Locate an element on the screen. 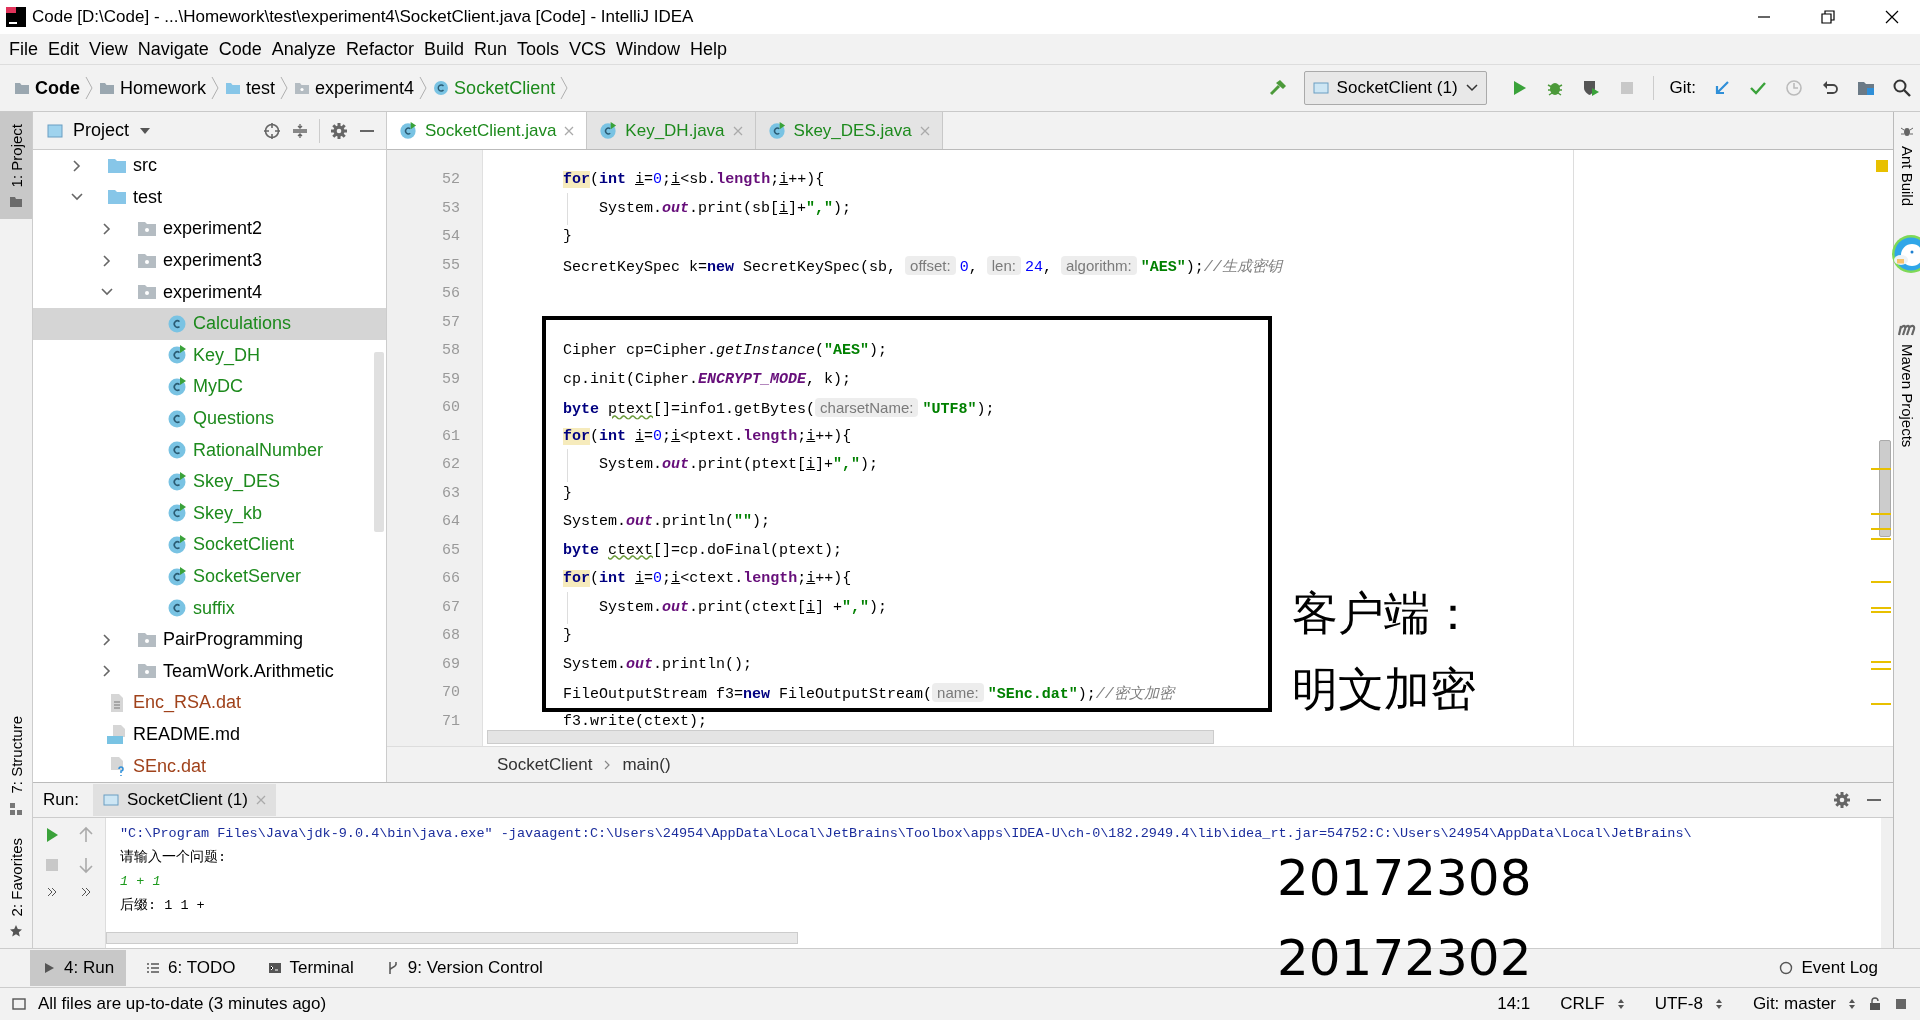 The width and height of the screenshot is (1920, 1020). tree-item: TeamWork.Arithmetic is located at coordinates (209, 671).